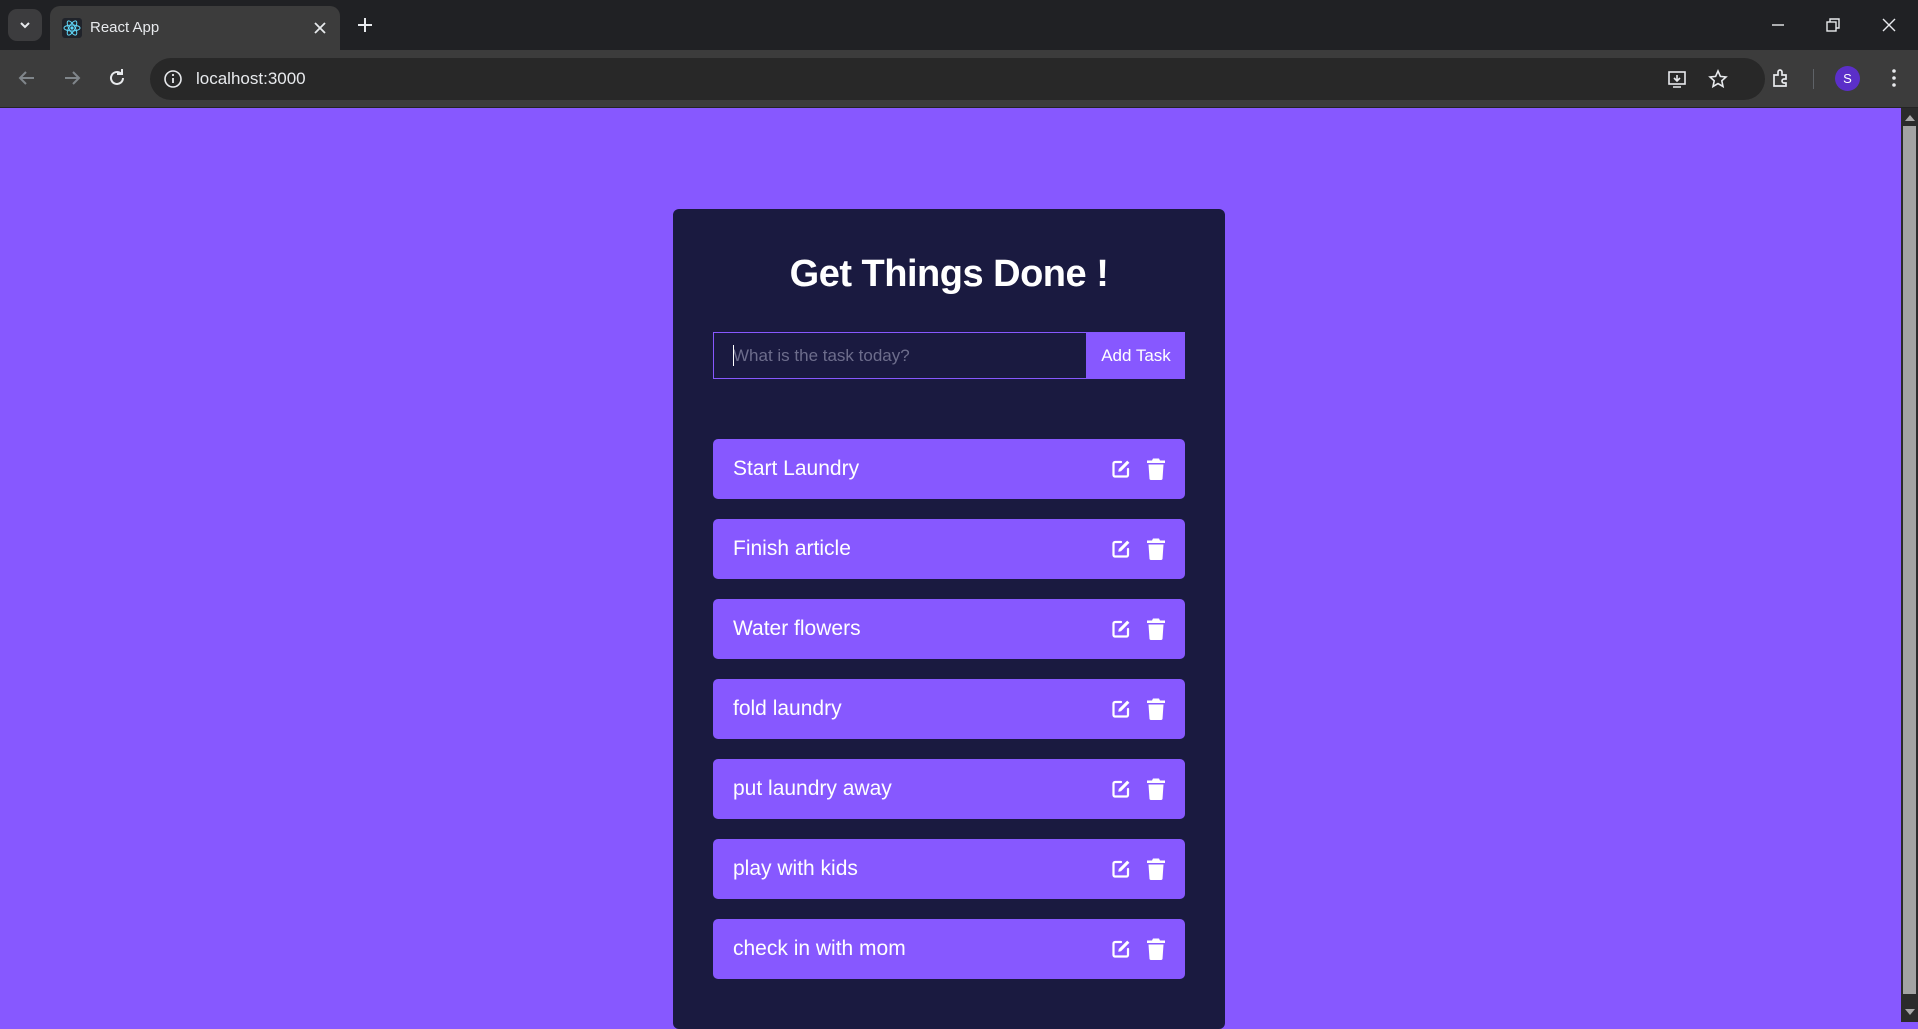 The image size is (1918, 1029). What do you see at coordinates (1677, 79) in the screenshot?
I see `install-app-icon` at bounding box center [1677, 79].